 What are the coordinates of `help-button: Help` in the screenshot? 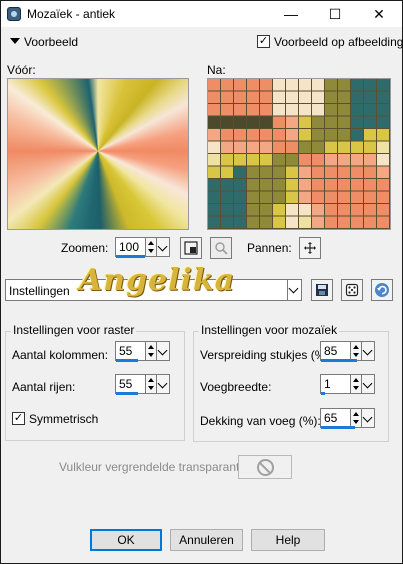 It's located at (288, 540).